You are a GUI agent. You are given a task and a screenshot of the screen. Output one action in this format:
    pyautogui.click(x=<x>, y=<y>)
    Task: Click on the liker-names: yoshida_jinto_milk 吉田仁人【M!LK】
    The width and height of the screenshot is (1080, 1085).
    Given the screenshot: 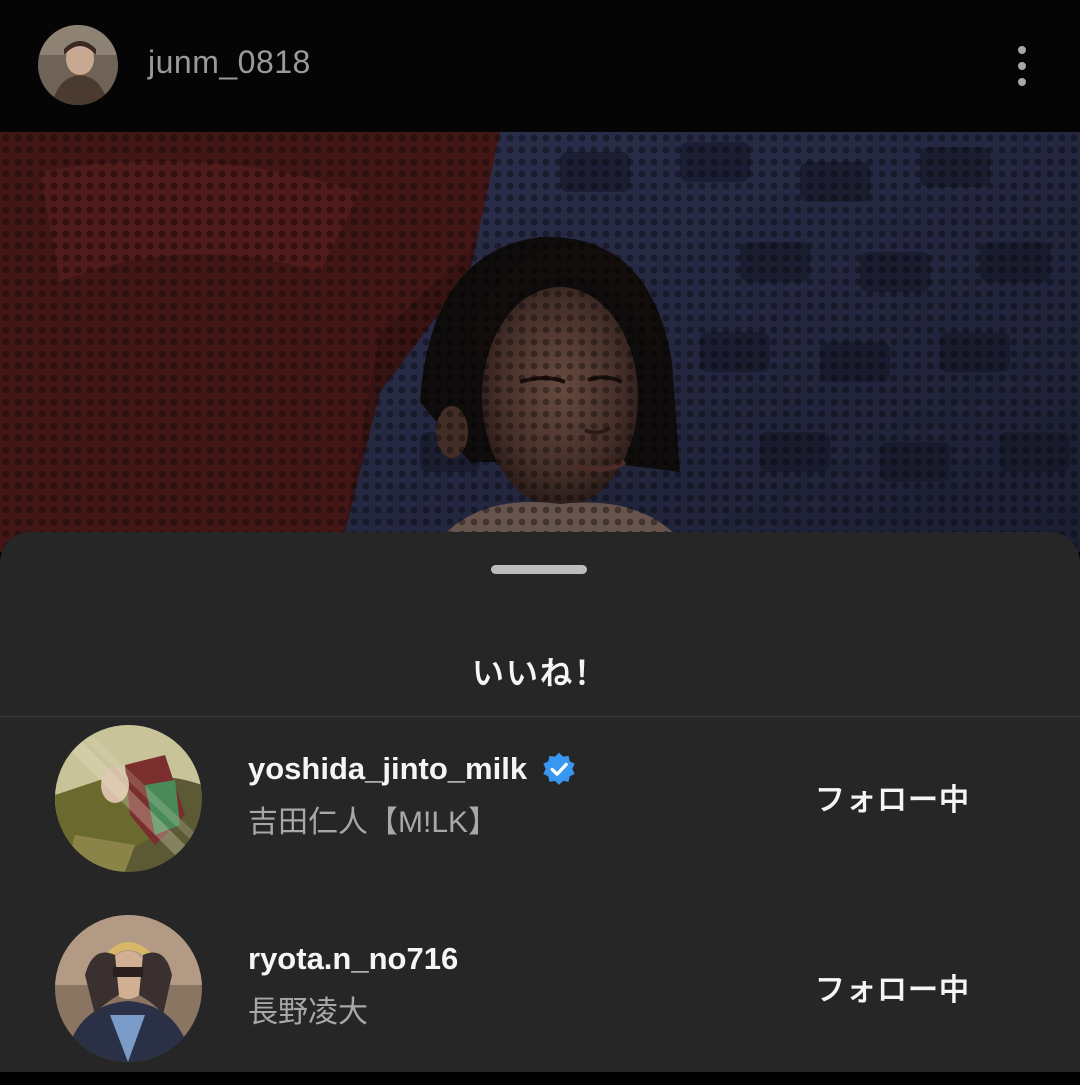 What is the action you would take?
    pyautogui.click(x=412, y=796)
    